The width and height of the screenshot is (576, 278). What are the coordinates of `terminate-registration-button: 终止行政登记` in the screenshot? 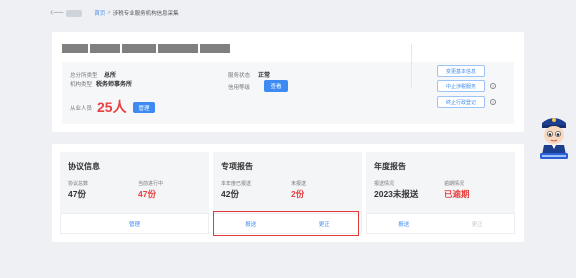 It's located at (461, 102).